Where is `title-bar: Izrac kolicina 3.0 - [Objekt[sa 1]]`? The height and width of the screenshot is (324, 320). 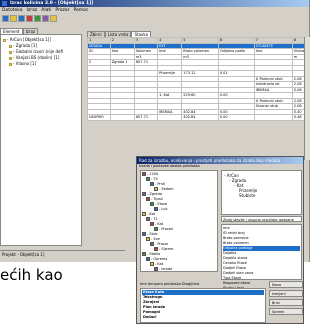
title-bar: Izrac kolicina 3.0 - [Objekt[sa 1]] is located at coordinates (154, 3).